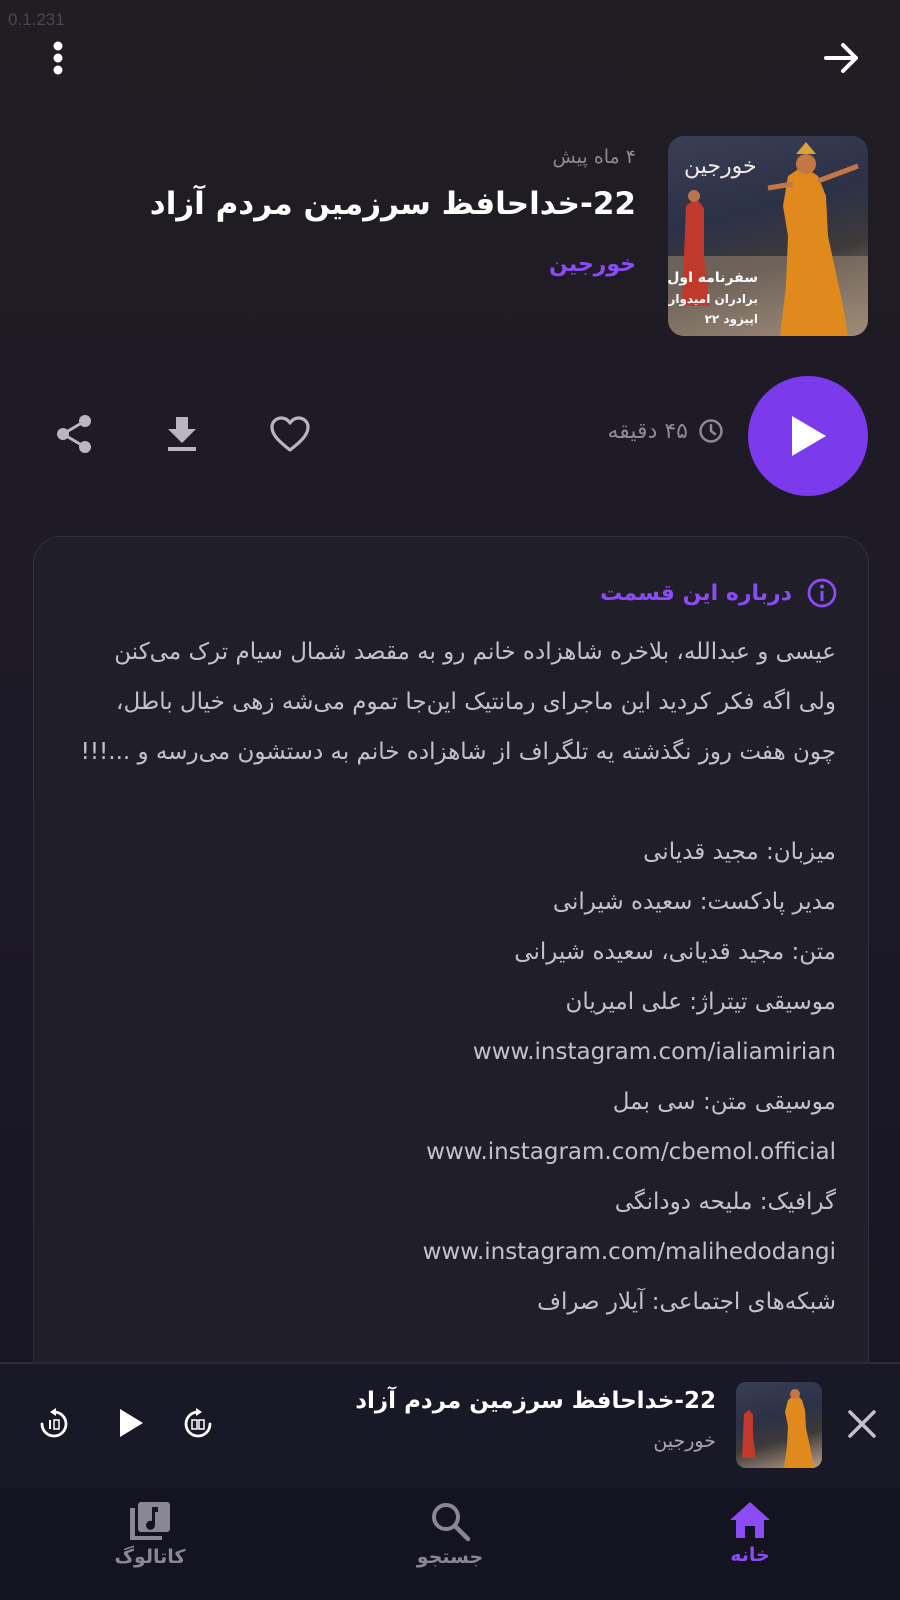 The height and width of the screenshot is (1600, 900). I want to click on nav-home: خانه, so click(750, 1545).